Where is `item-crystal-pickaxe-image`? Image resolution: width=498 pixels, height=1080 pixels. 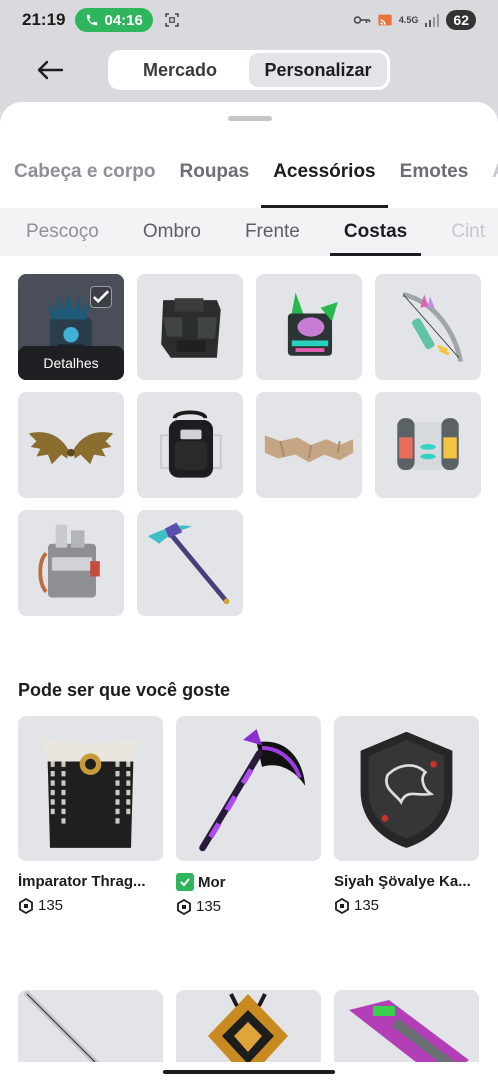 item-crystal-pickaxe-image is located at coordinates (188, 563).